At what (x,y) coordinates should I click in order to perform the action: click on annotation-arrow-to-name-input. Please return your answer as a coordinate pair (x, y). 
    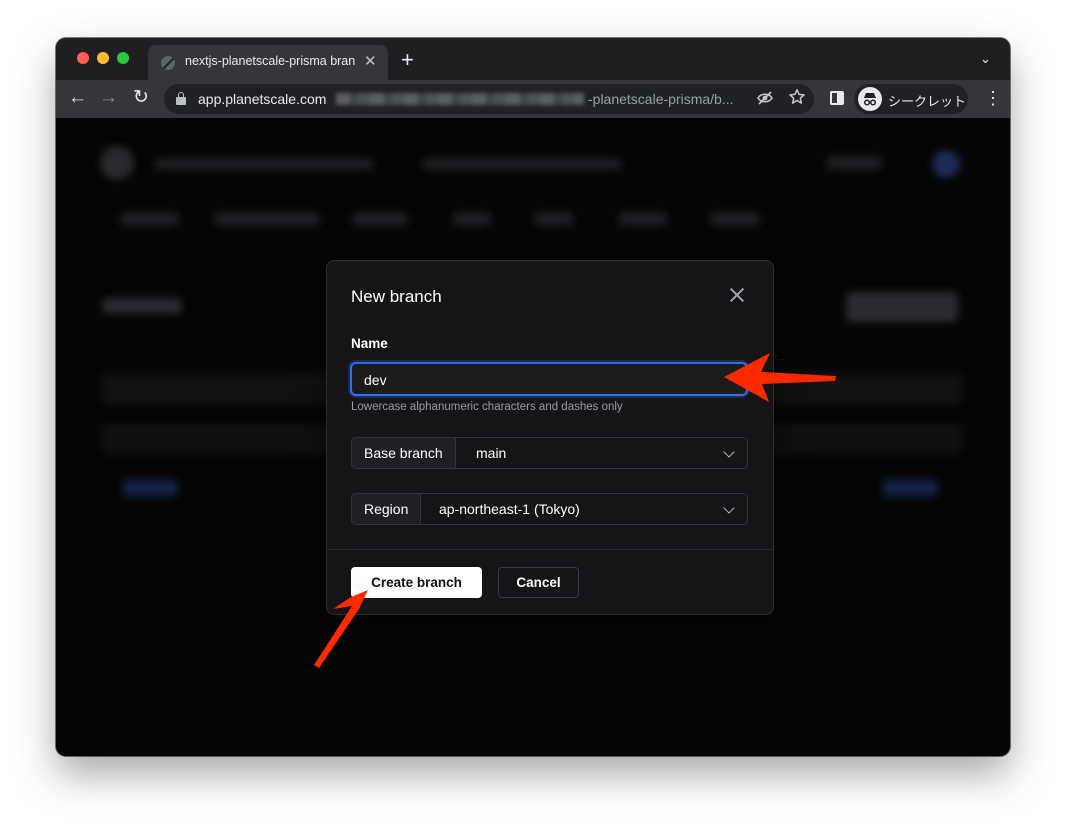
    Looking at the image, I should click on (780, 377).